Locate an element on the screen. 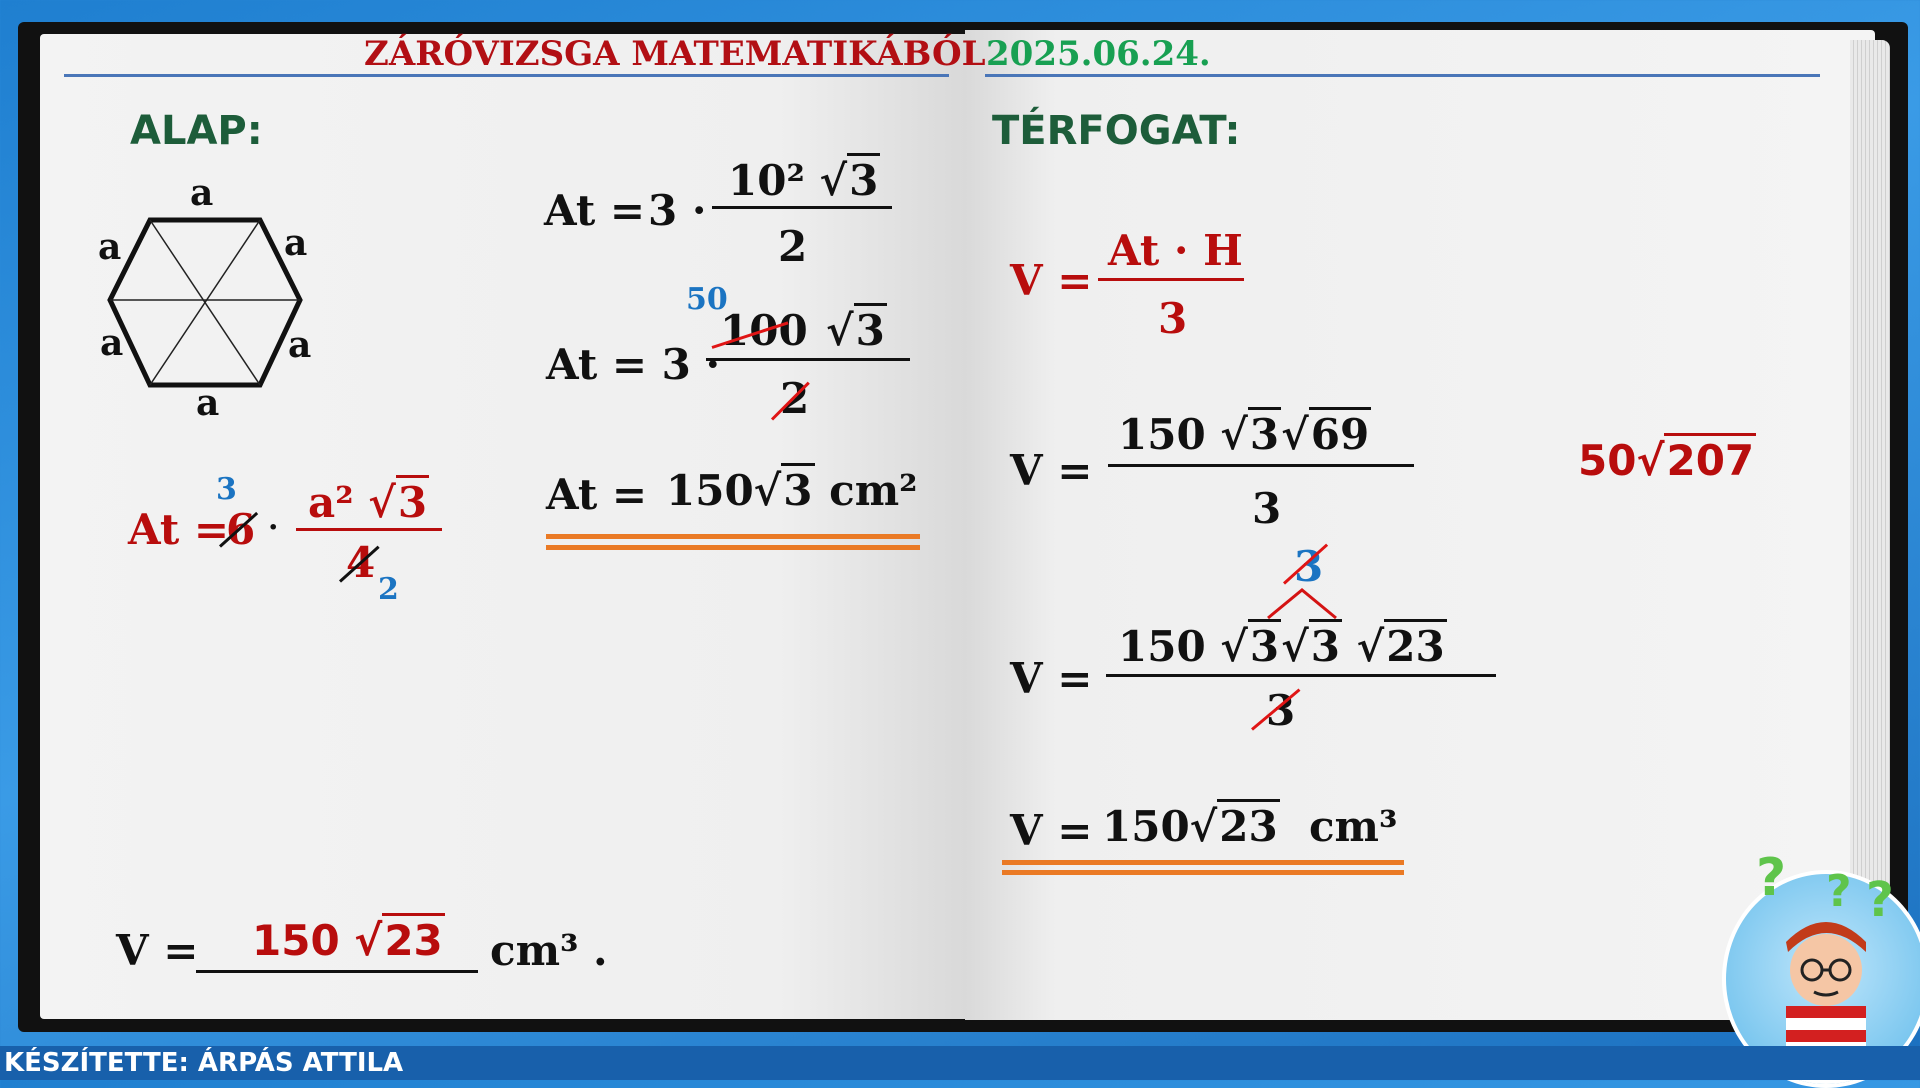  volume-formula-lhs: V = is located at coordinates (1051, 280).